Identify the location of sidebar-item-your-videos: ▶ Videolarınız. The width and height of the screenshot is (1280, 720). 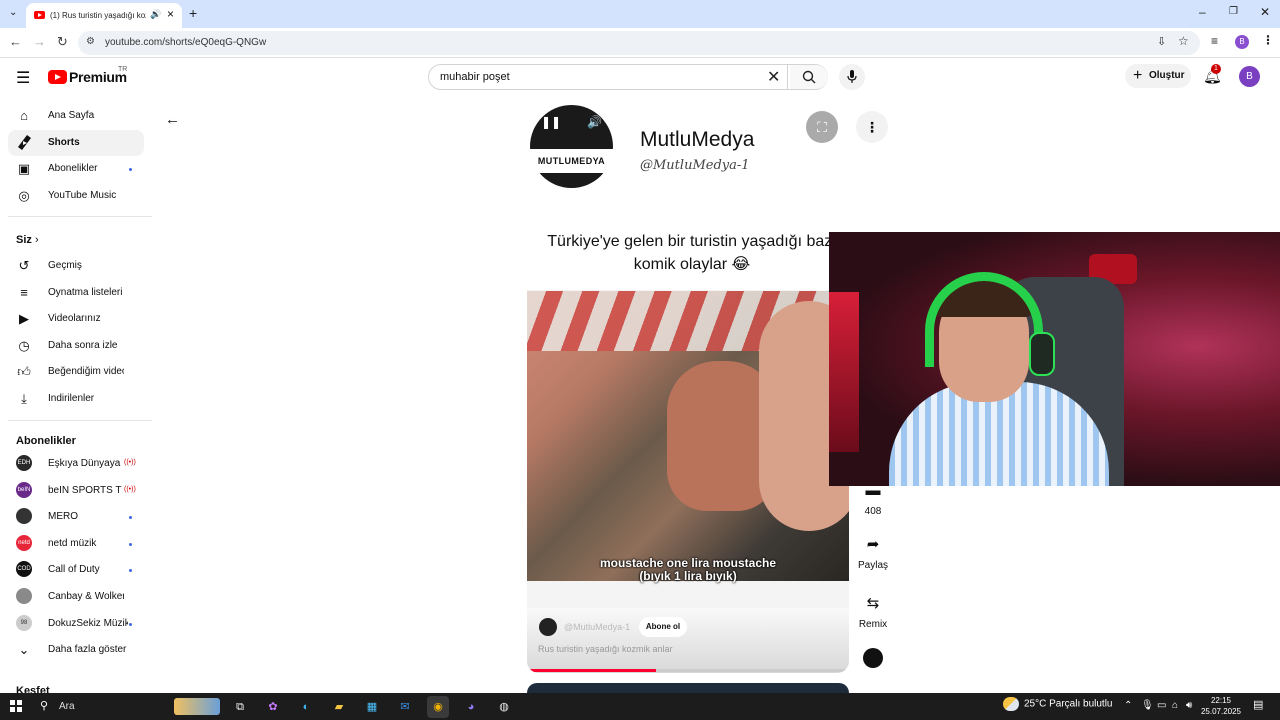
(76, 319).